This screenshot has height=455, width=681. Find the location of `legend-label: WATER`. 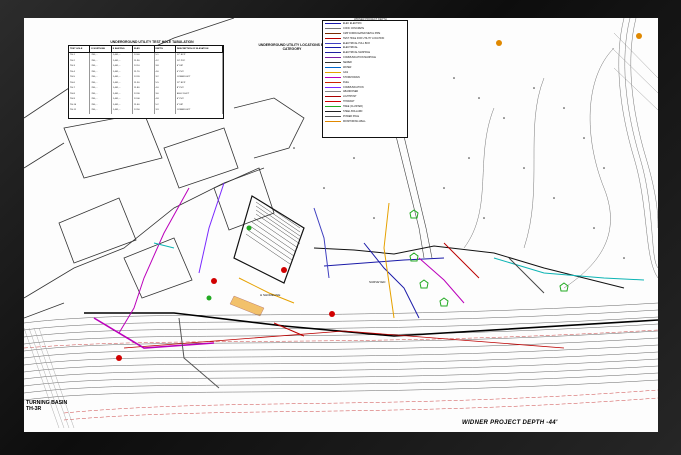

legend-label: WATER is located at coordinates (347, 67).